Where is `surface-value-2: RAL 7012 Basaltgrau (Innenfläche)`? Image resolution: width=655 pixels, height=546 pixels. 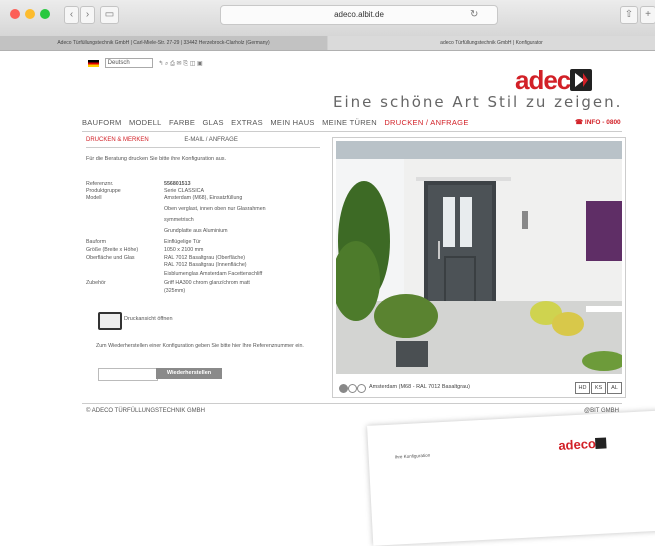 surface-value-2: RAL 7012 Basaltgrau (Innenfläche) is located at coordinates (205, 265).